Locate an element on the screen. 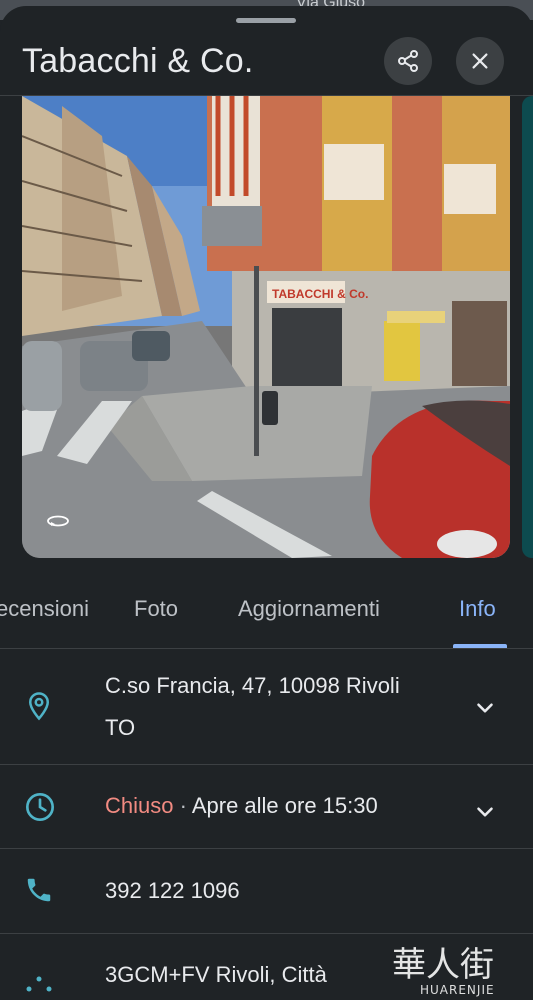 This screenshot has width=533, height=1000. place-title: Tabacchi & Co. is located at coordinates (138, 61).